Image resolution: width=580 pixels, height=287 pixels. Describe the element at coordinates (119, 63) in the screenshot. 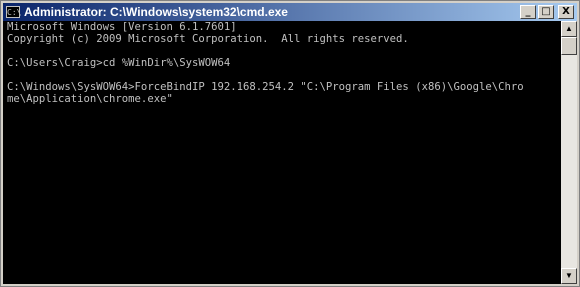

I see `console-line: C:\Users\Craig>cd %WinDir%\SysWOW64` at that location.